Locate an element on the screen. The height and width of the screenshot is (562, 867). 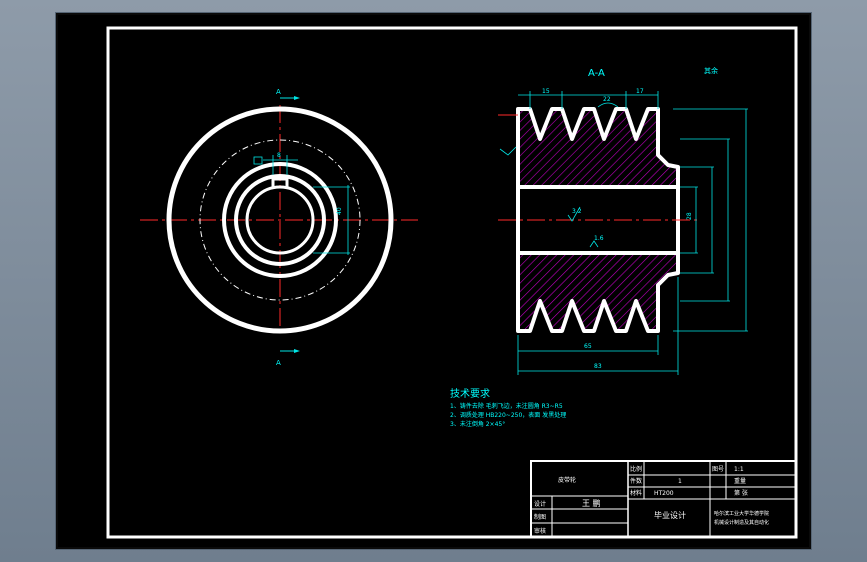
tech-item-1: 1、铸件去除 毛刺飞边，未注圆角 R3~R5 is located at coordinates (506, 406).